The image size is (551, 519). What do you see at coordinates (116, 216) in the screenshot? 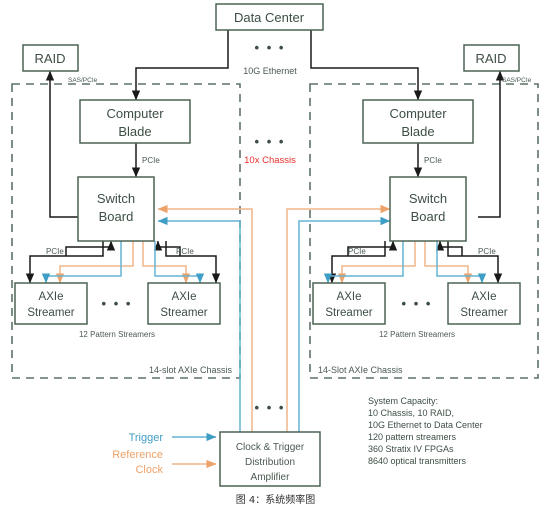
I see `switch-board-left-label-2: Board` at bounding box center [116, 216].